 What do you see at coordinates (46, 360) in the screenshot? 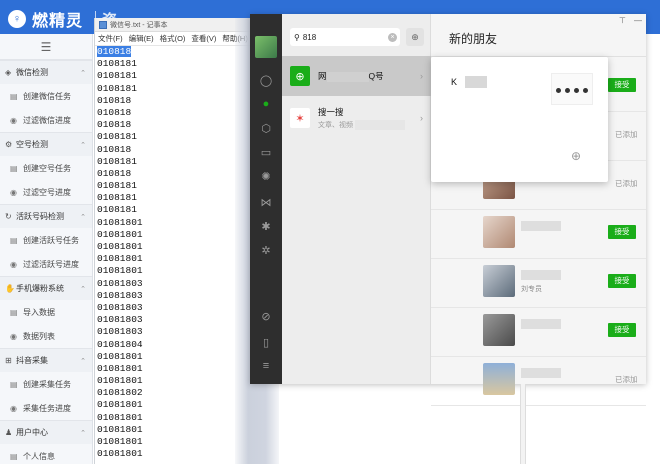
I see `sidebar-group-4: ⊞ 抖音采集 ⌃` at bounding box center [46, 360].